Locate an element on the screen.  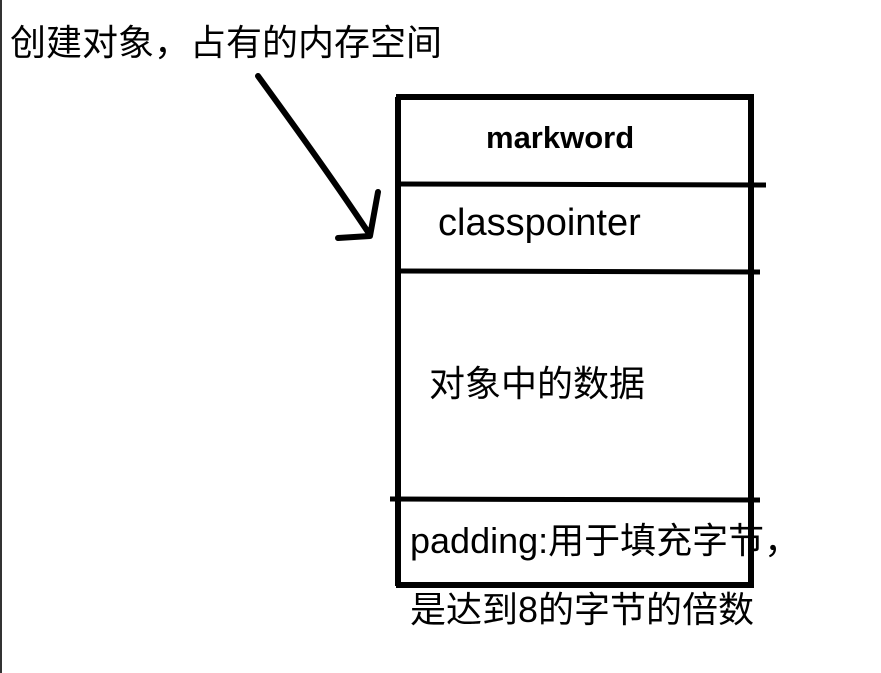
section-padding-label-line2: 是达到8的字节的倍数 is located at coordinates (582, 609).